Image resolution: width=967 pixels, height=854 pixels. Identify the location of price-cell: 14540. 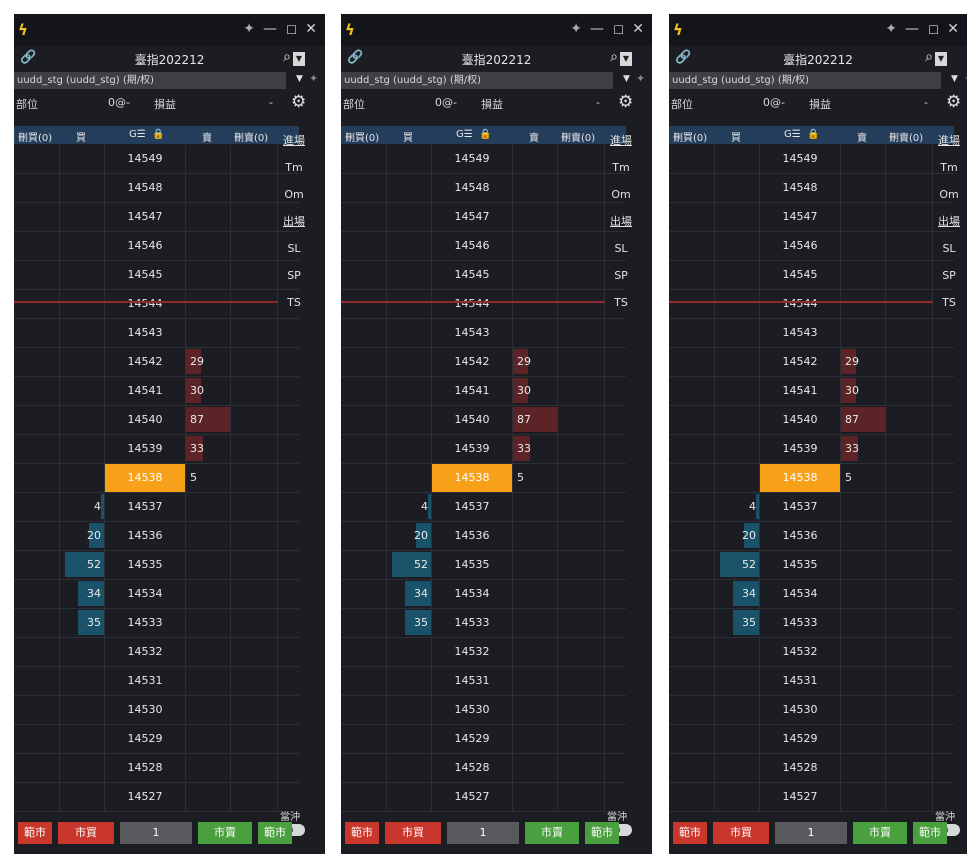
(800, 420).